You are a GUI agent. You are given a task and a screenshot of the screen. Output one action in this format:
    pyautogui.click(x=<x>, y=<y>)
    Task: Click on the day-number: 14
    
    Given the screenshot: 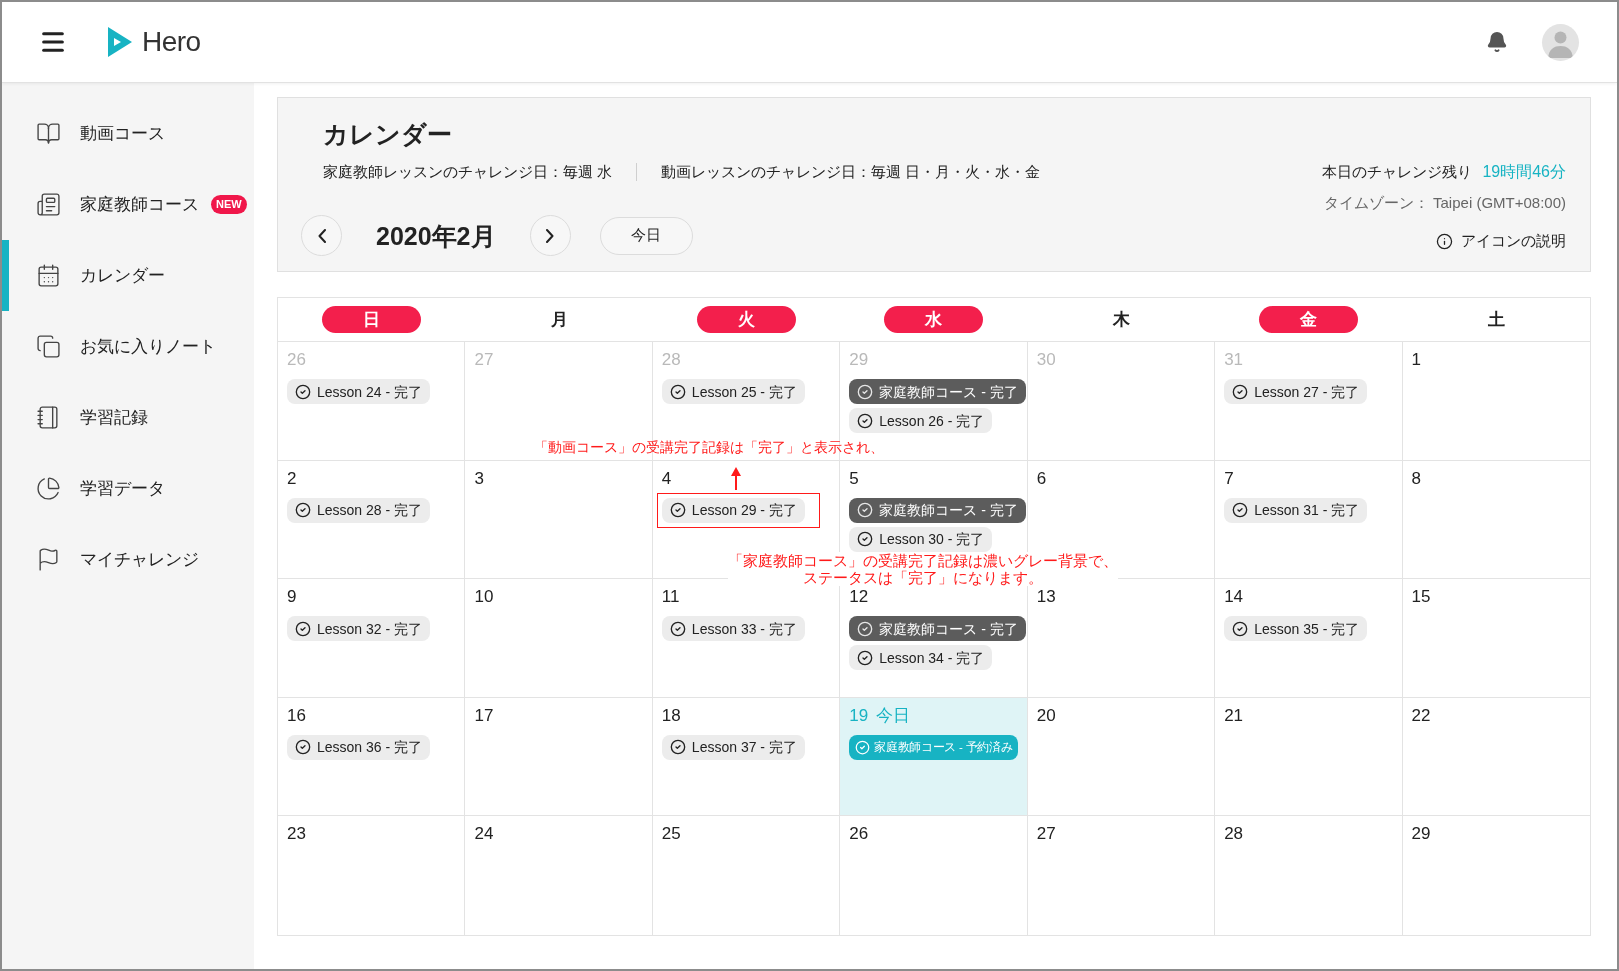 What is the action you would take?
    pyautogui.click(x=1234, y=597)
    